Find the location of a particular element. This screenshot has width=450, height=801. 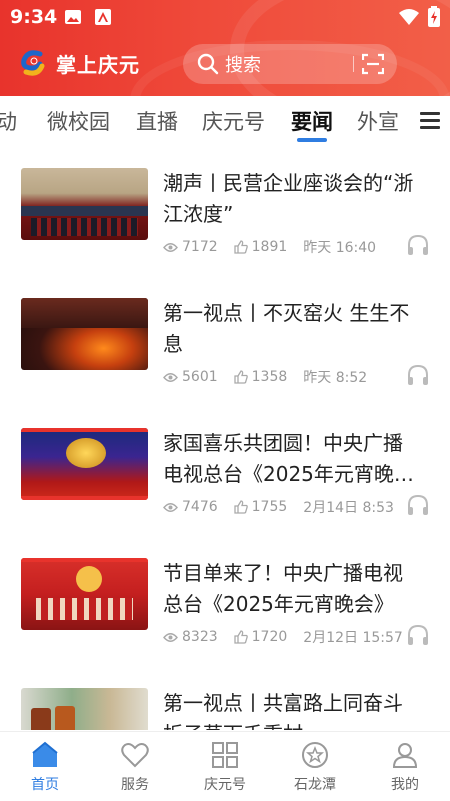

tab-home-label: 首页 is located at coordinates (45, 785).